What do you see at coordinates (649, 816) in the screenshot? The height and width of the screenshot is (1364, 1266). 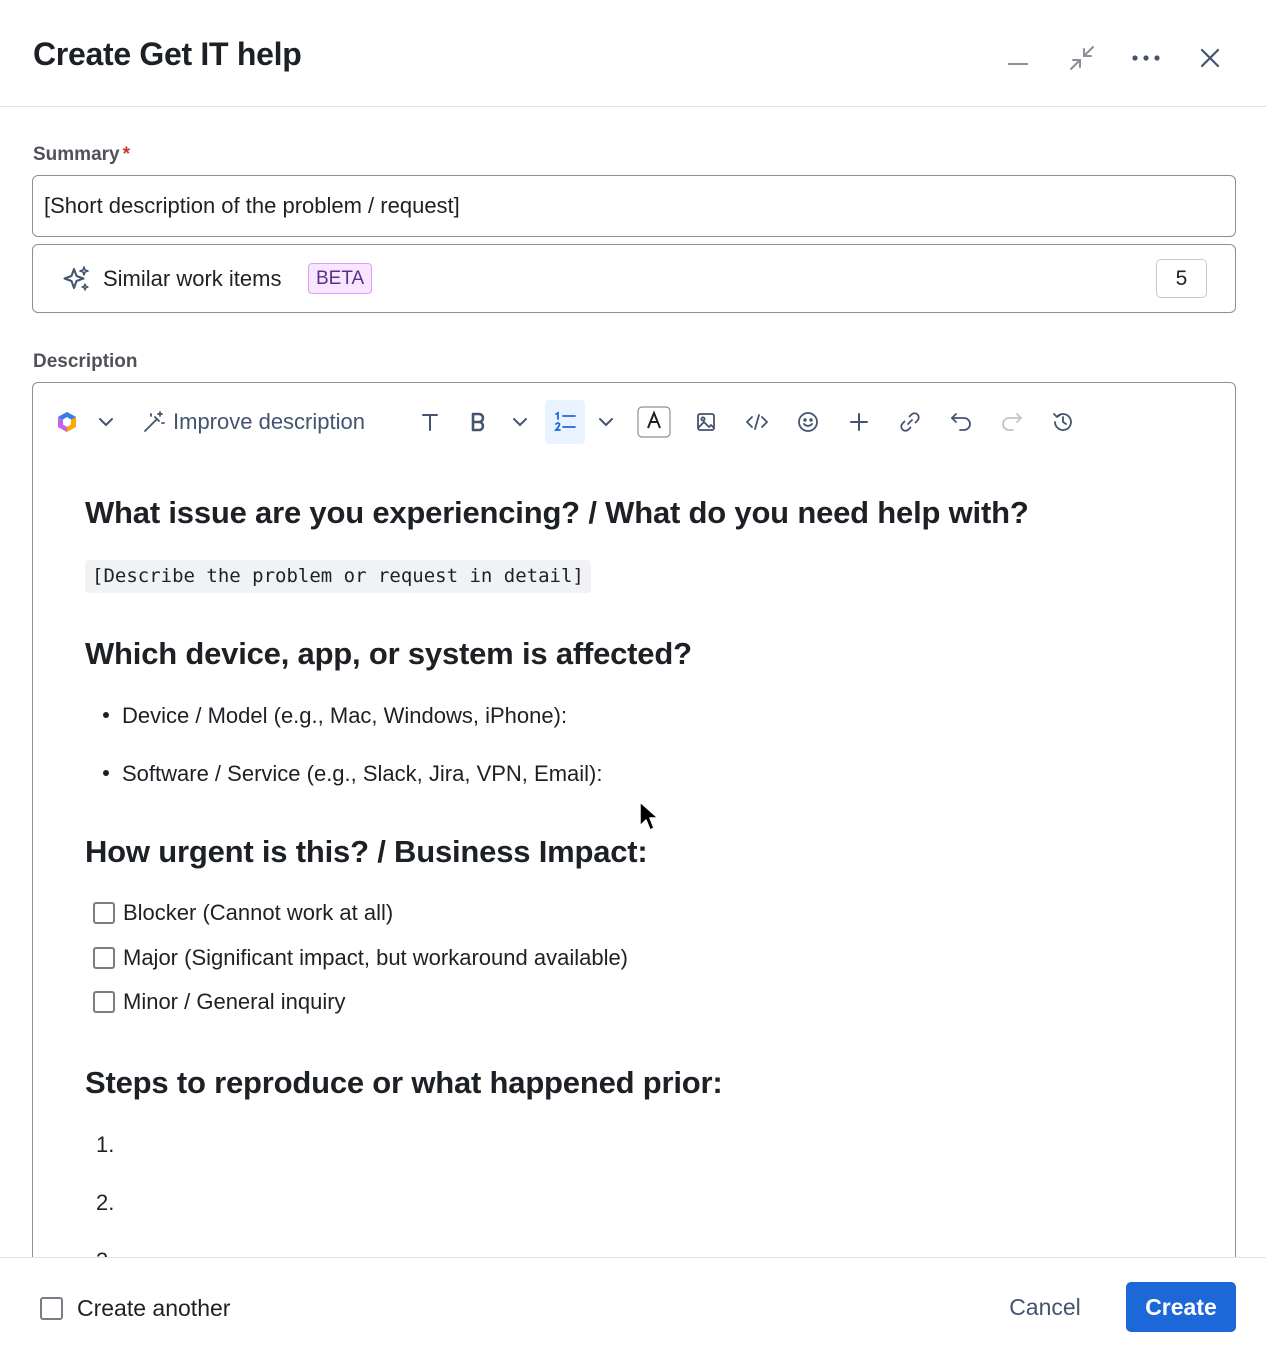 I see `mouse-cursor-icon` at bounding box center [649, 816].